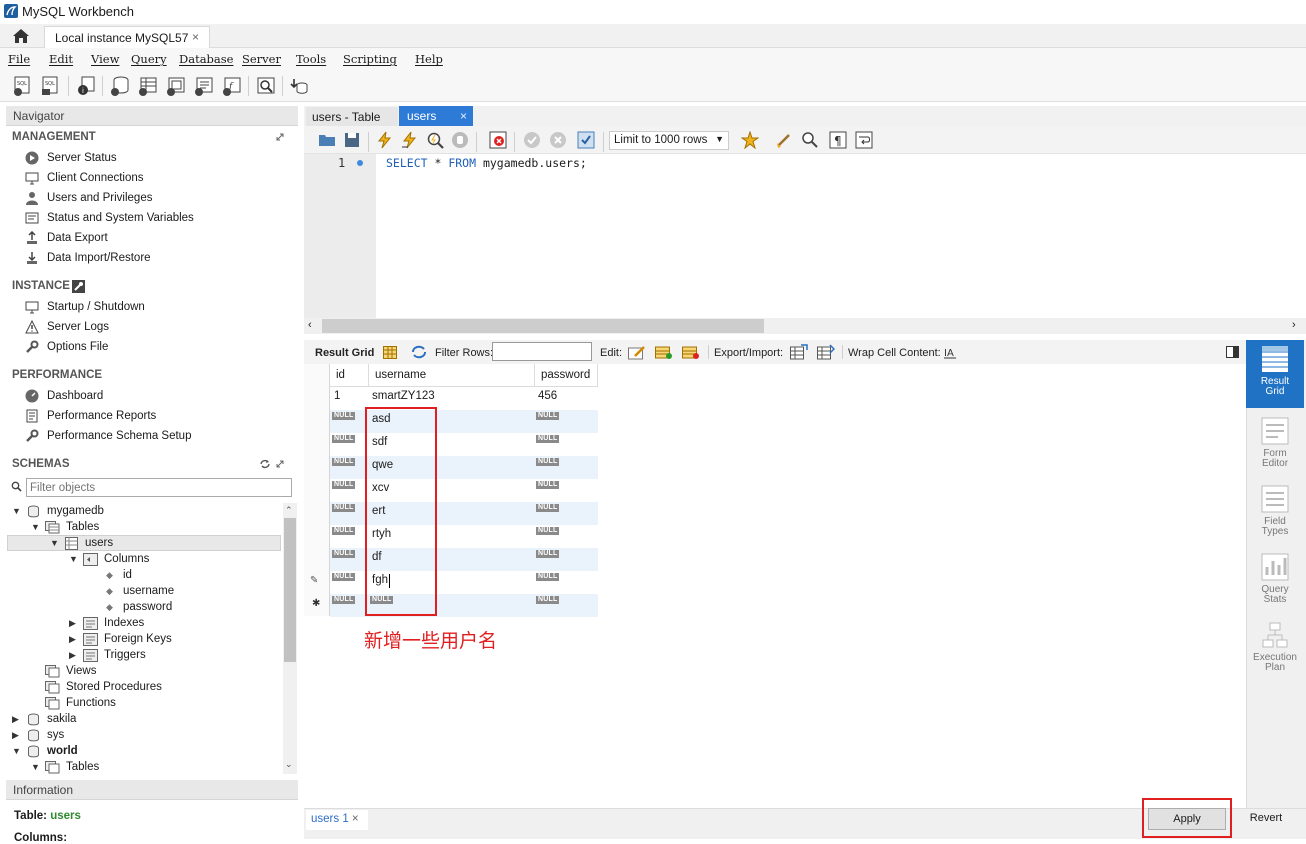 Image resolution: width=1306 pixels, height=844 pixels. Describe the element at coordinates (127, 37) in the screenshot. I see `connection-tab: Local instance MySQL57 ×` at that location.